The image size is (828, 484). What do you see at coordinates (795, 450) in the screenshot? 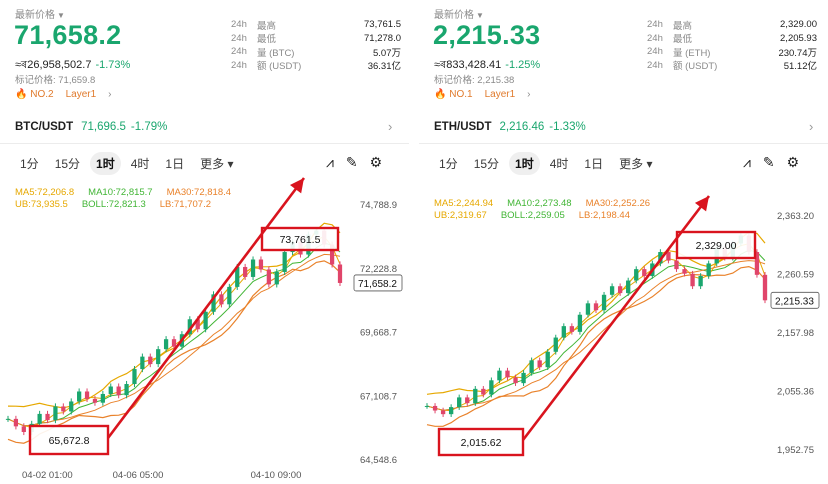
I see `y-tick-label: 1,952.75` at bounding box center [795, 450].